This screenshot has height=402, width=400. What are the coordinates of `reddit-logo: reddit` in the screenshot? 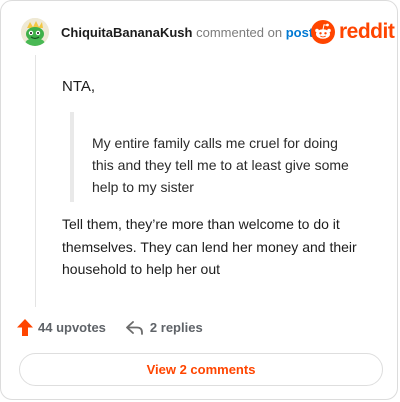 It's located at (353, 32).